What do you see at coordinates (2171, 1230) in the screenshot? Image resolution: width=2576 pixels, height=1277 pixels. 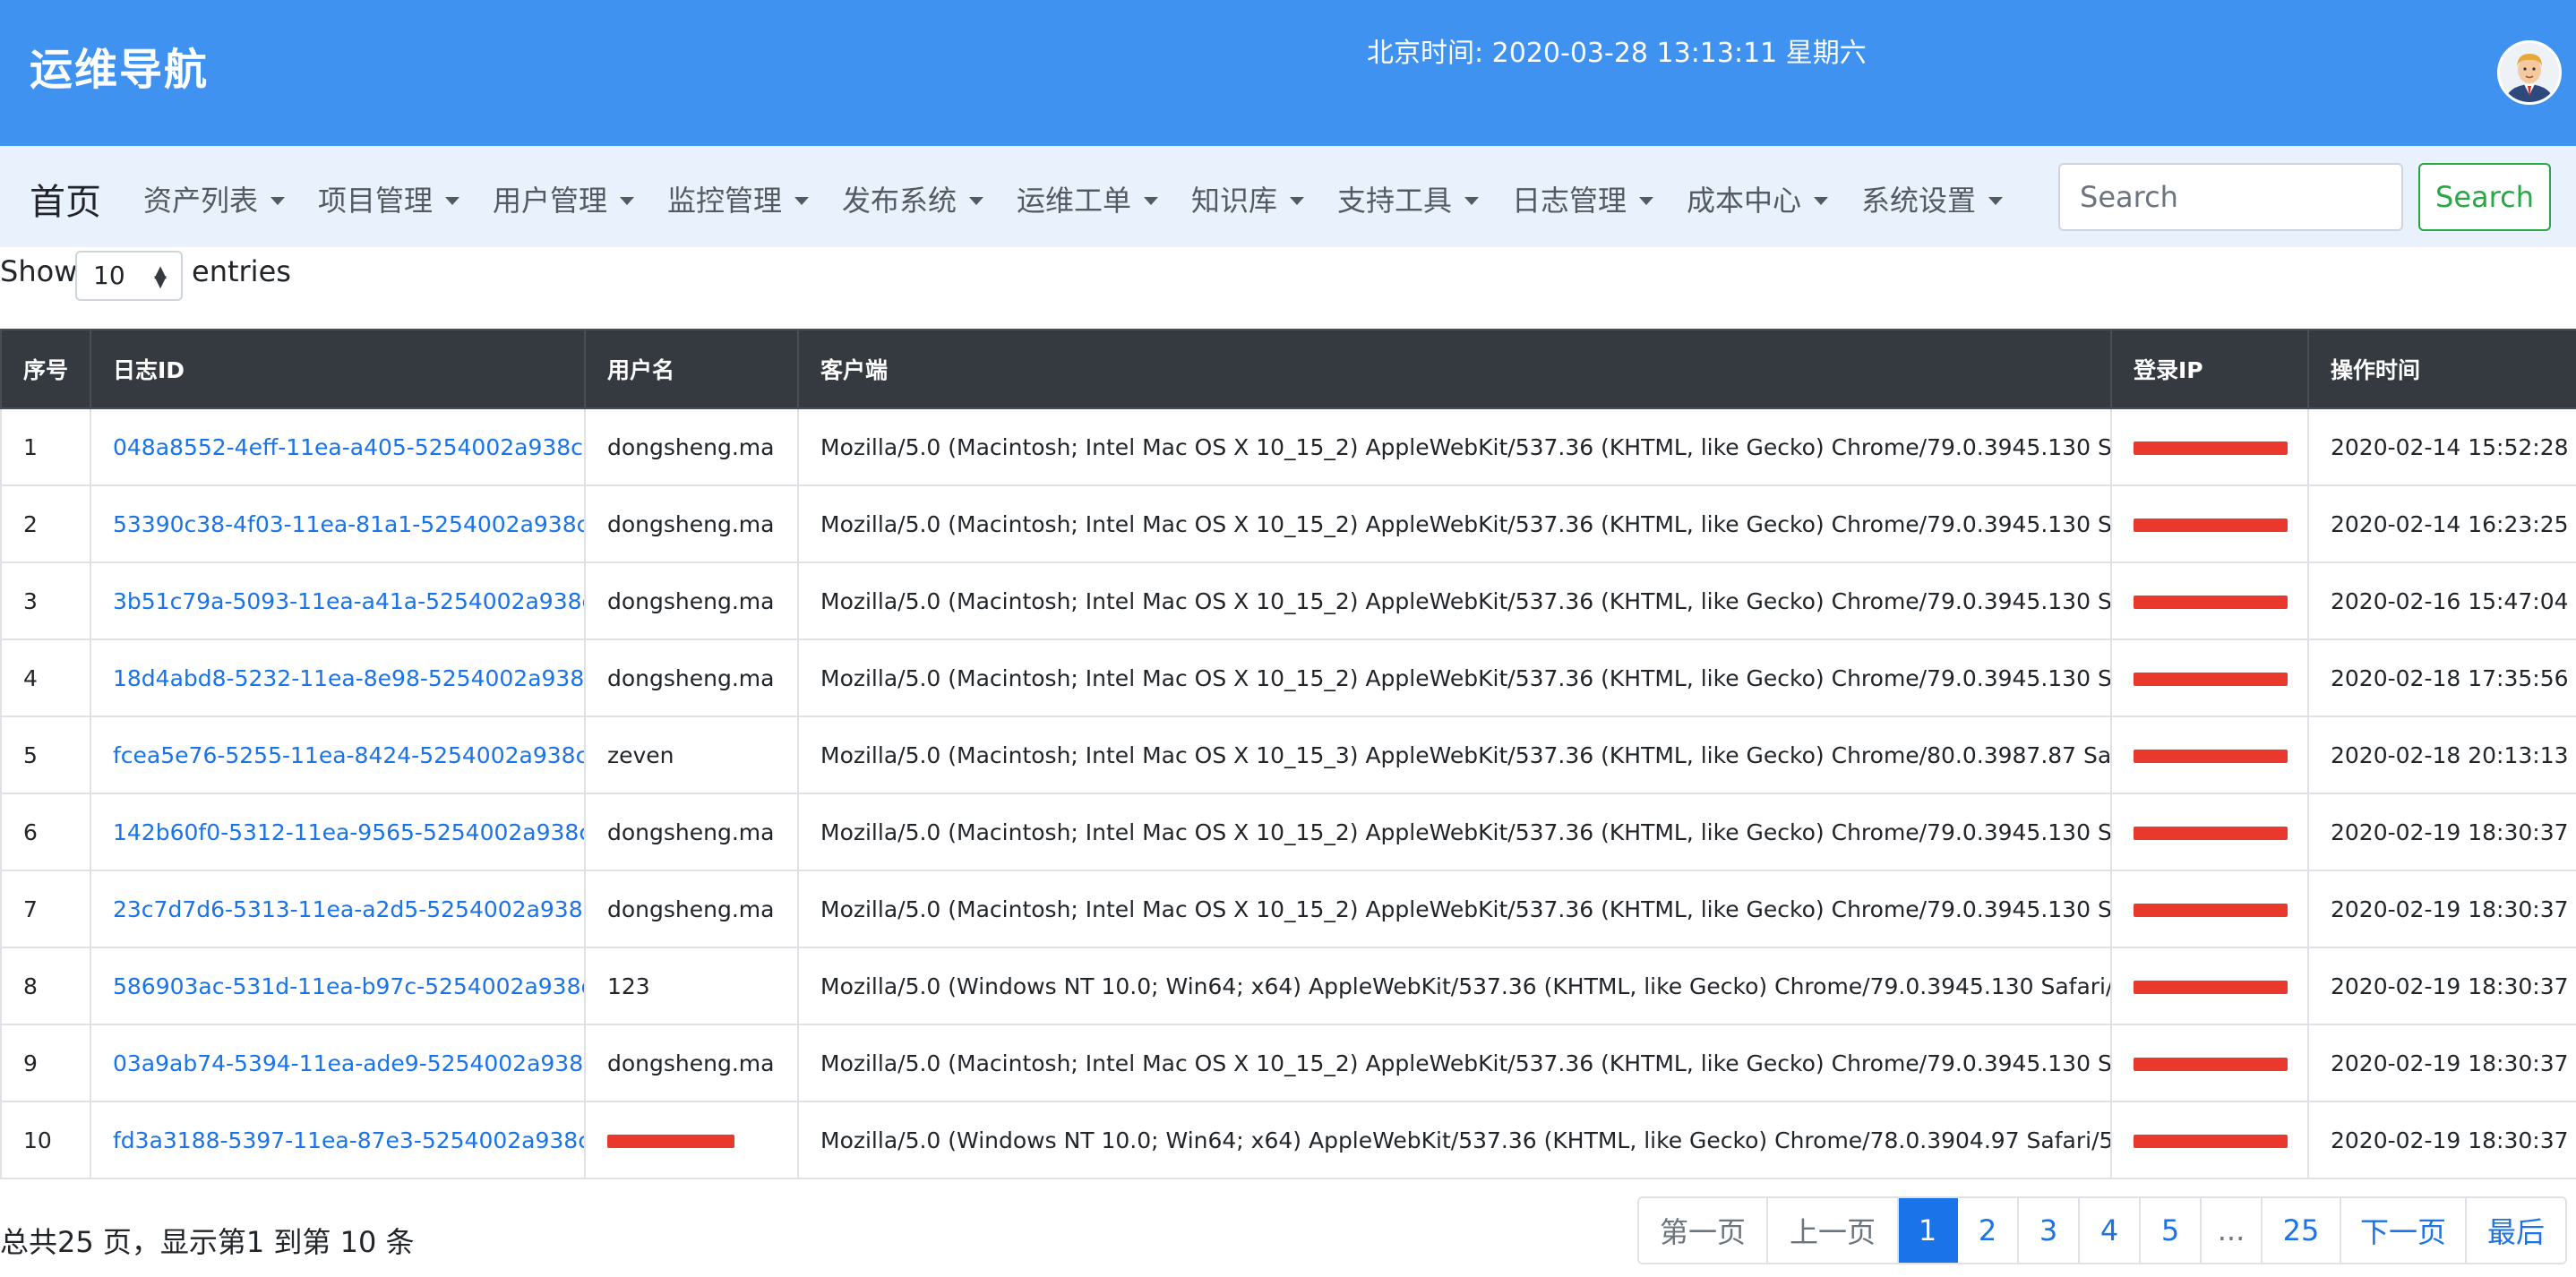 I see `page-5-button: 5` at bounding box center [2171, 1230].